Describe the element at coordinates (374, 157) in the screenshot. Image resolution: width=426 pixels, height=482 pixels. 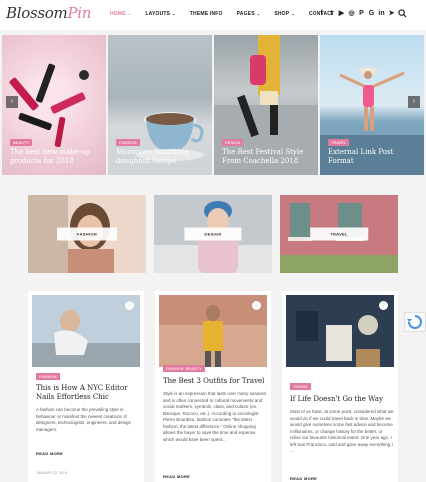
I see `slide-title: External Link Post Format` at that location.